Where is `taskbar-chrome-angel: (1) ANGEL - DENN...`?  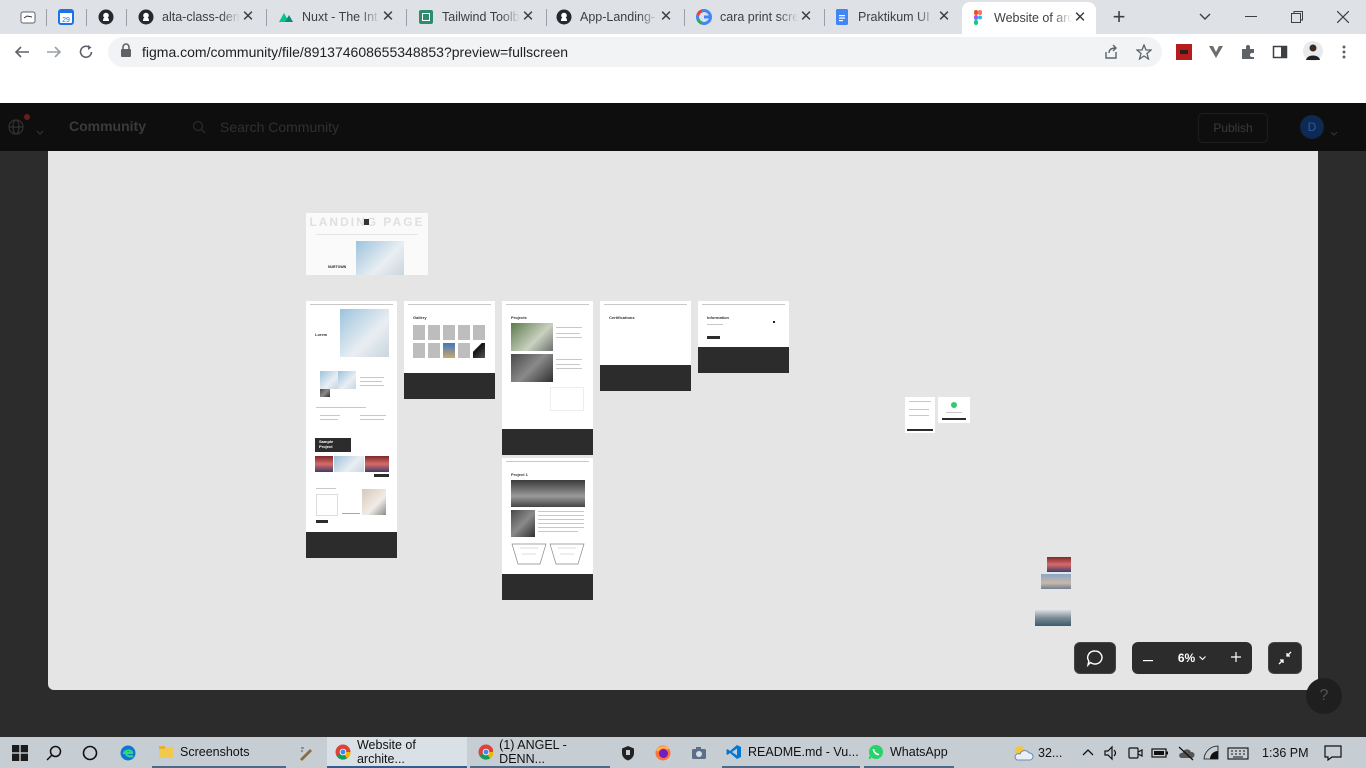 taskbar-chrome-angel: (1) ANGEL - DENN... is located at coordinates (540, 752).